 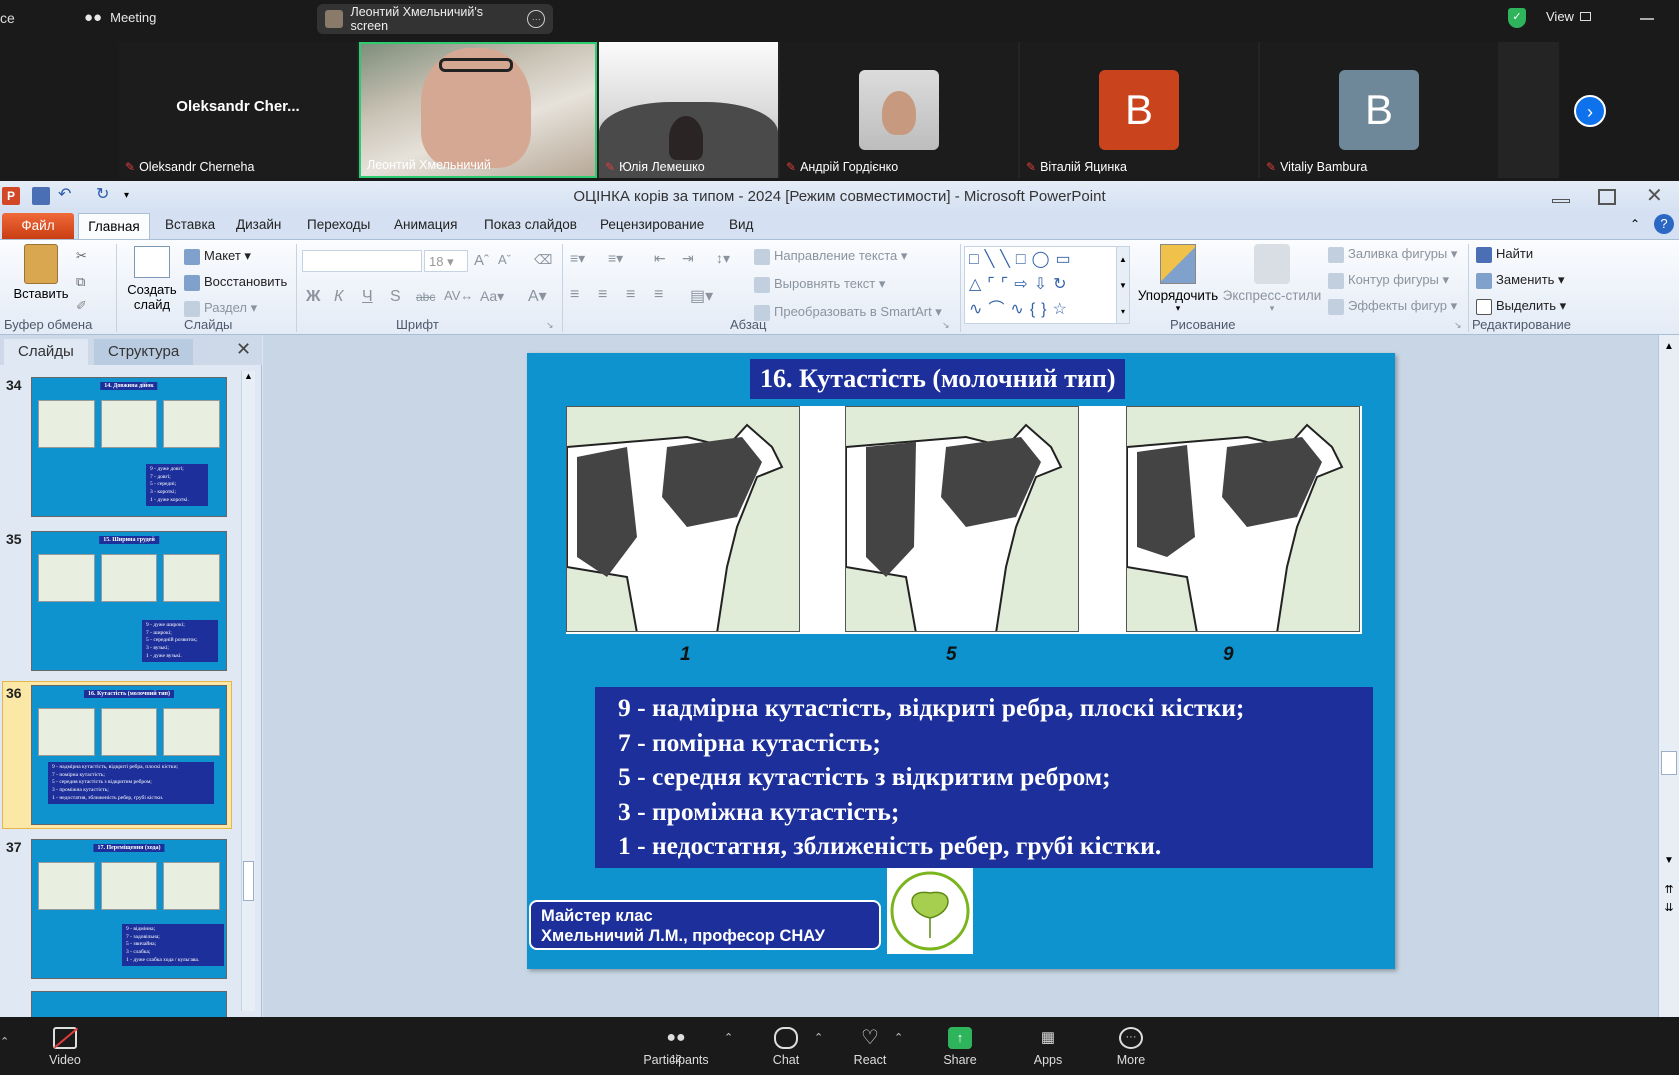 I want to click on smartart-button: Преобразовать в SmartArt ▾, so click(x=848, y=312).